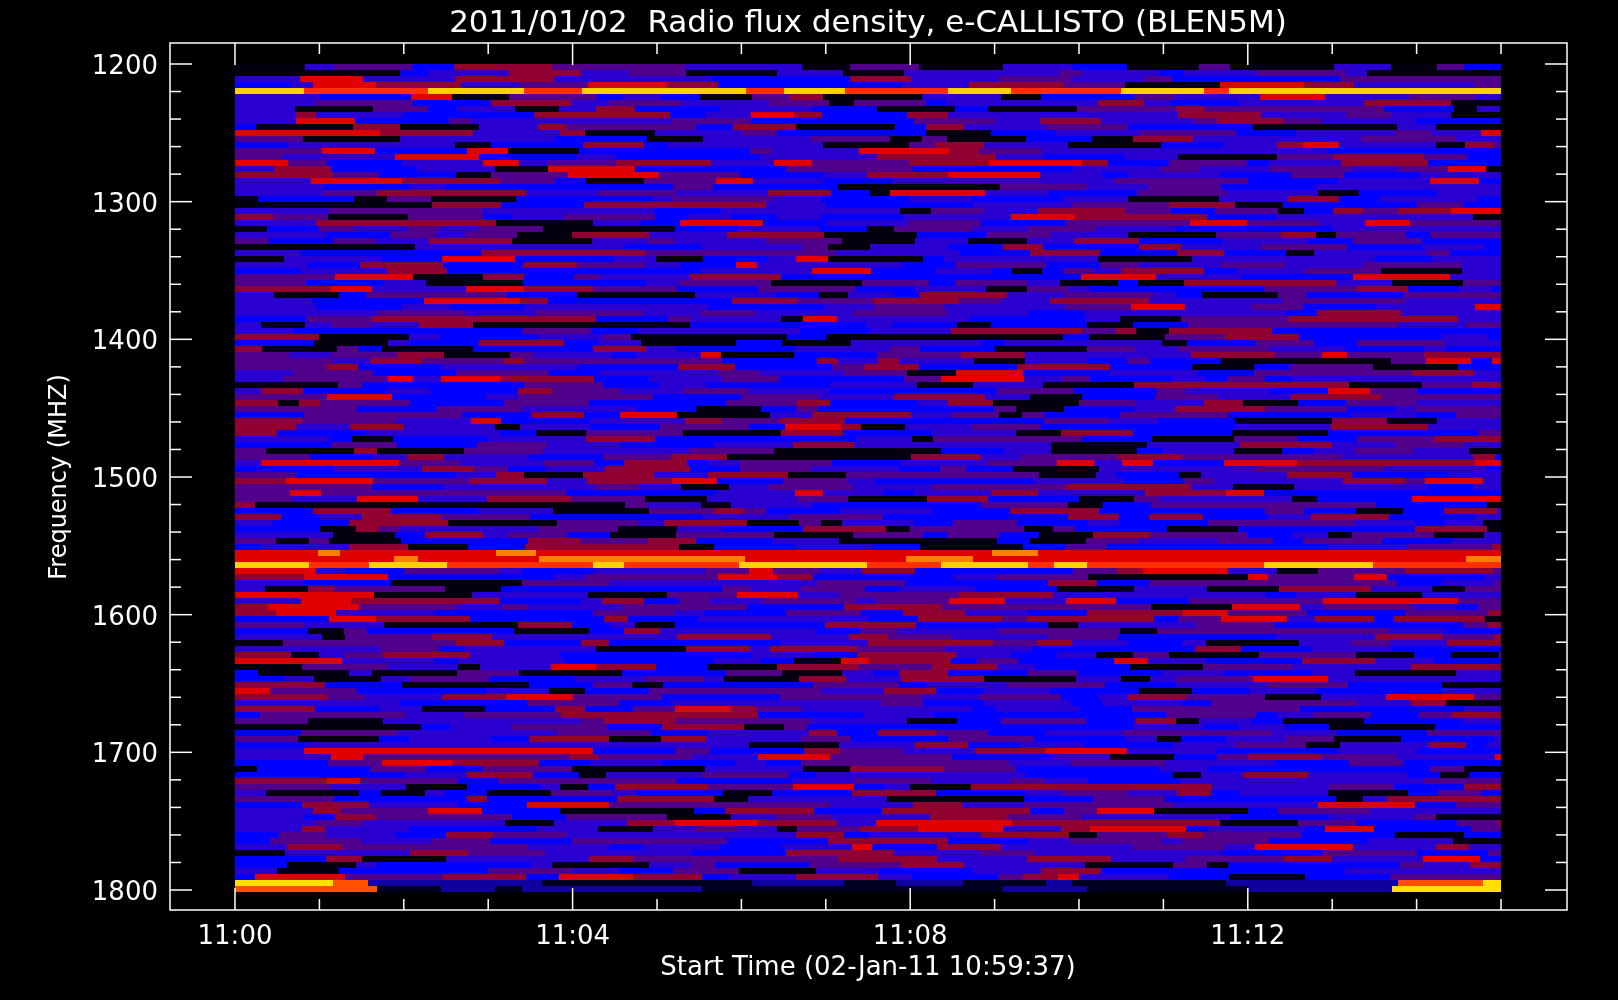 The height and width of the screenshot is (1000, 1618). Describe the element at coordinates (124, 753) in the screenshot. I see `y-tick-label: 1700` at that location.